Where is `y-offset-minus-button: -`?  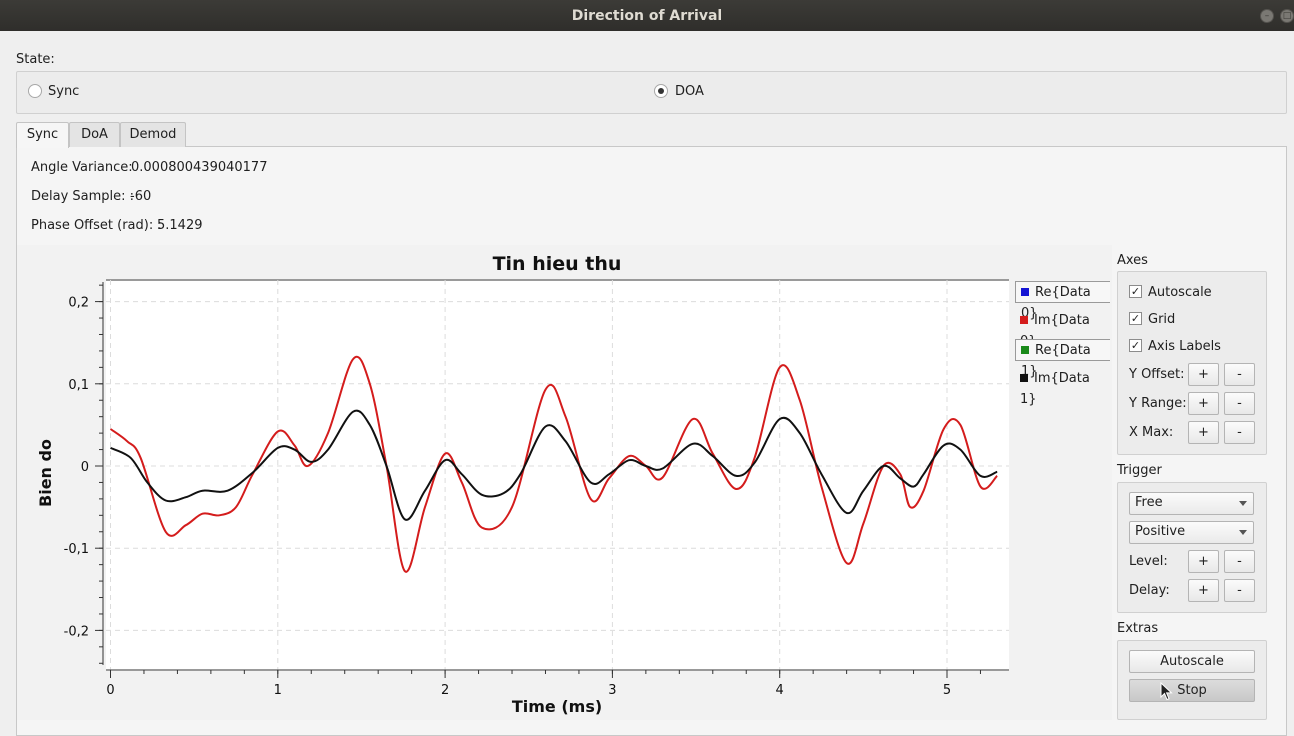 y-offset-minus-button: - is located at coordinates (1239, 374).